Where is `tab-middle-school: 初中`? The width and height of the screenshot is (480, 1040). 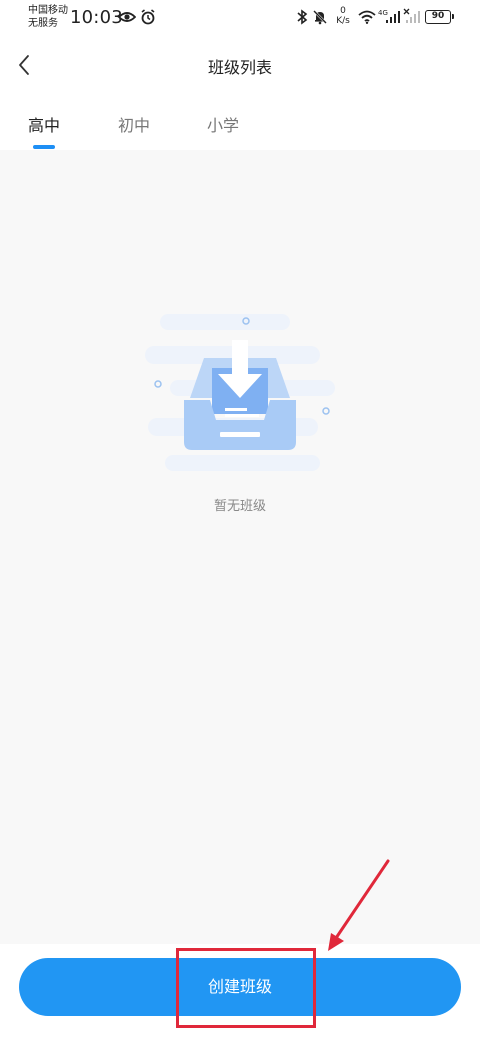
tab-middle-school: 初中 is located at coordinates (134, 124).